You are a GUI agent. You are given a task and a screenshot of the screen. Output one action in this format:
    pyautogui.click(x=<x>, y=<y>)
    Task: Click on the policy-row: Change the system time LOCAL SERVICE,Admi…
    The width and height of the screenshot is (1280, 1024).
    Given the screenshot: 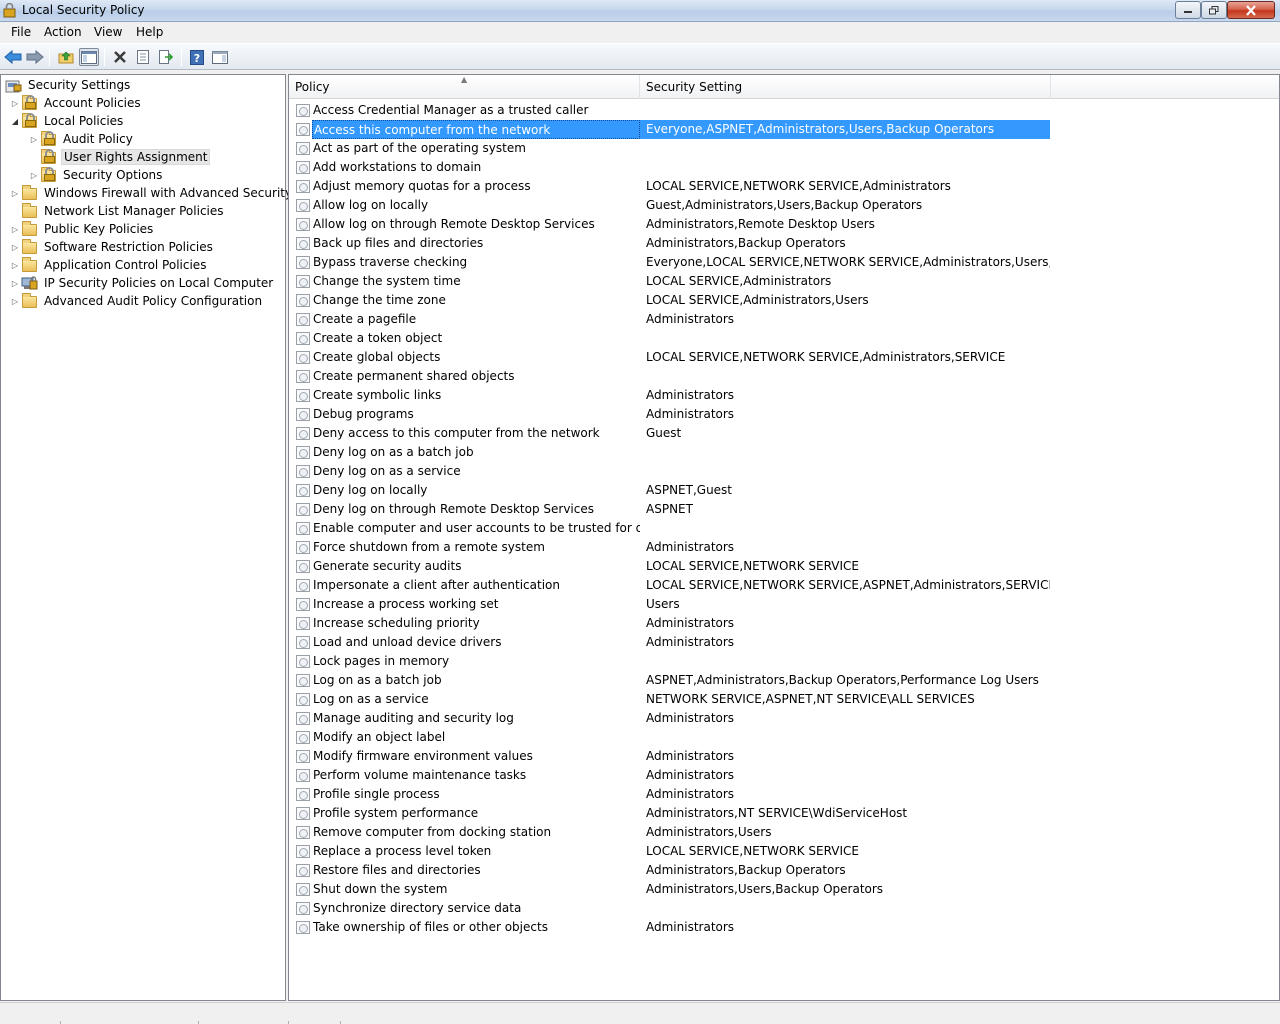 What is the action you would take?
    pyautogui.click(x=784, y=281)
    